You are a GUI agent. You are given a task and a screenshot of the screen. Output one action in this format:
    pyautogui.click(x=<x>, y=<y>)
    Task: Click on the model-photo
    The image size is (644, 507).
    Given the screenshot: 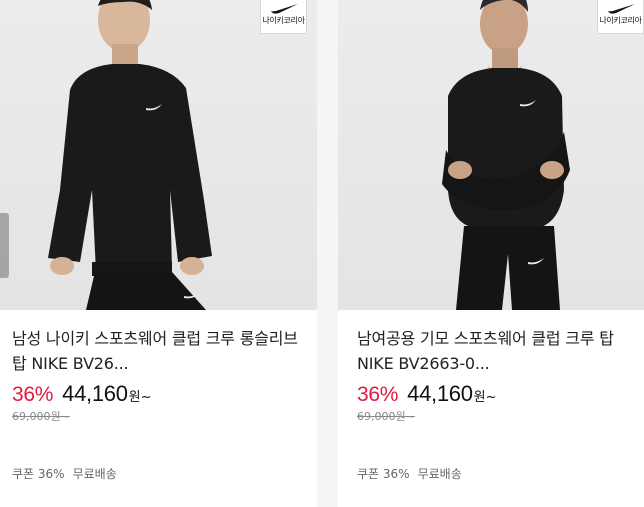 What is the action you would take?
    pyautogui.click(x=506, y=155)
    